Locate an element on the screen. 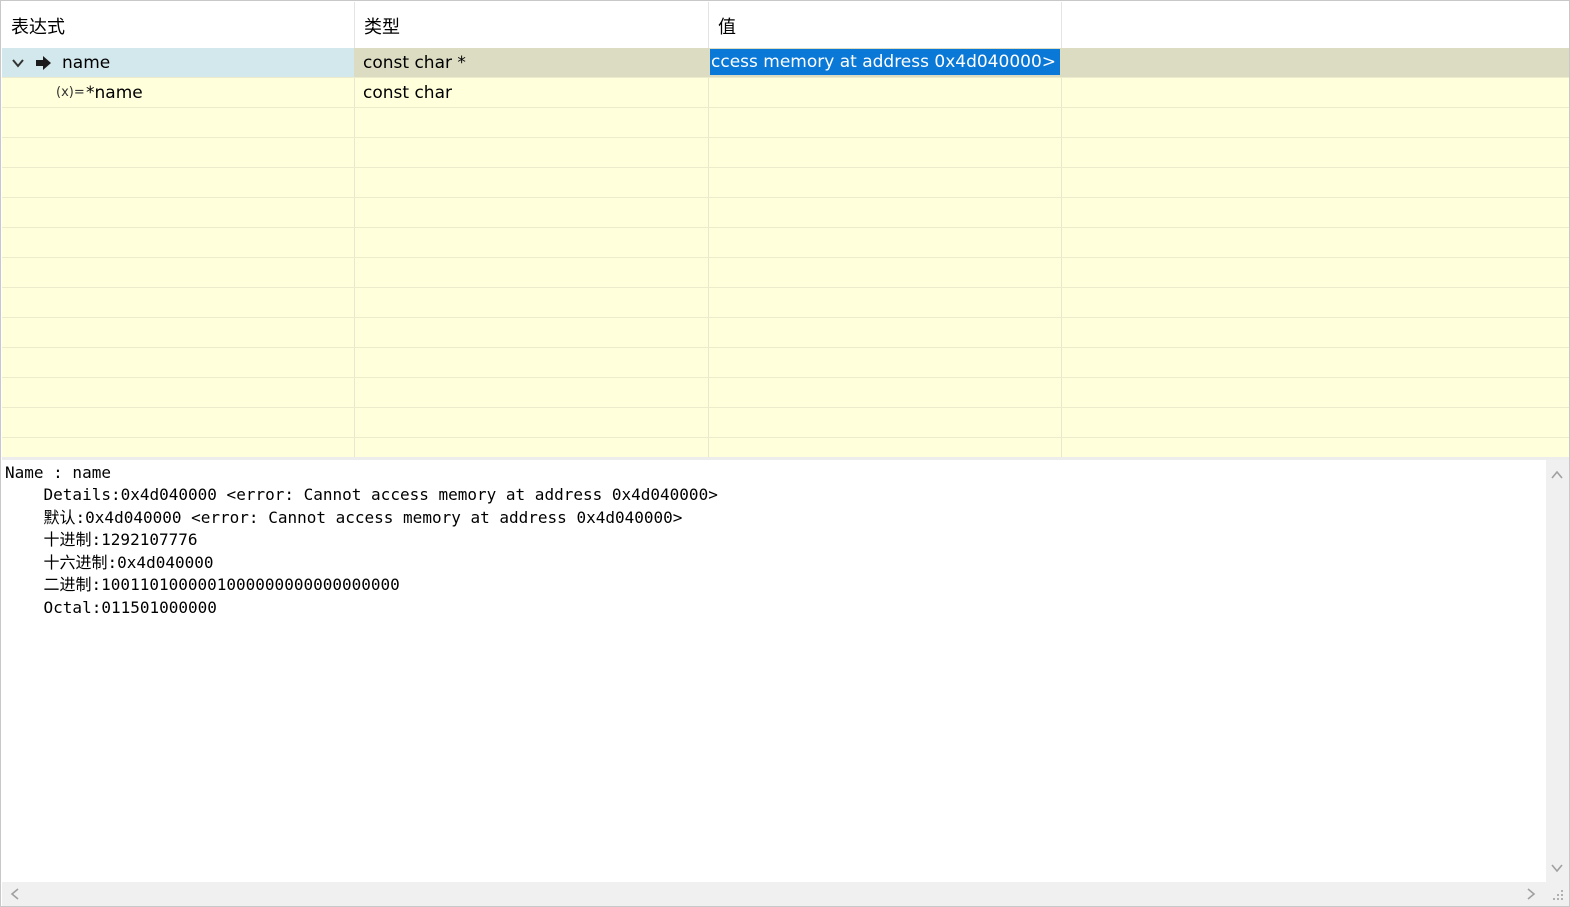 This screenshot has width=1570, height=907. details-line: 十六进制:0x4d040000 is located at coordinates (109, 562).